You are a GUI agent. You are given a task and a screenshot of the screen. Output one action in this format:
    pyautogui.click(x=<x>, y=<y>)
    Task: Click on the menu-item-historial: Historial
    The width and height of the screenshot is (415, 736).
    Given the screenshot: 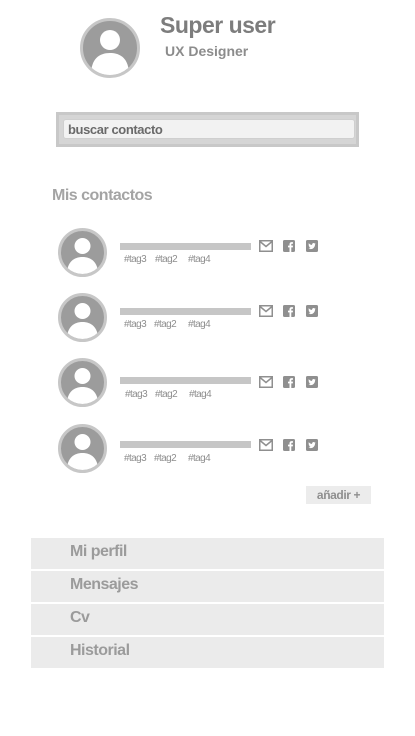 What is the action you would take?
    pyautogui.click(x=207, y=653)
    